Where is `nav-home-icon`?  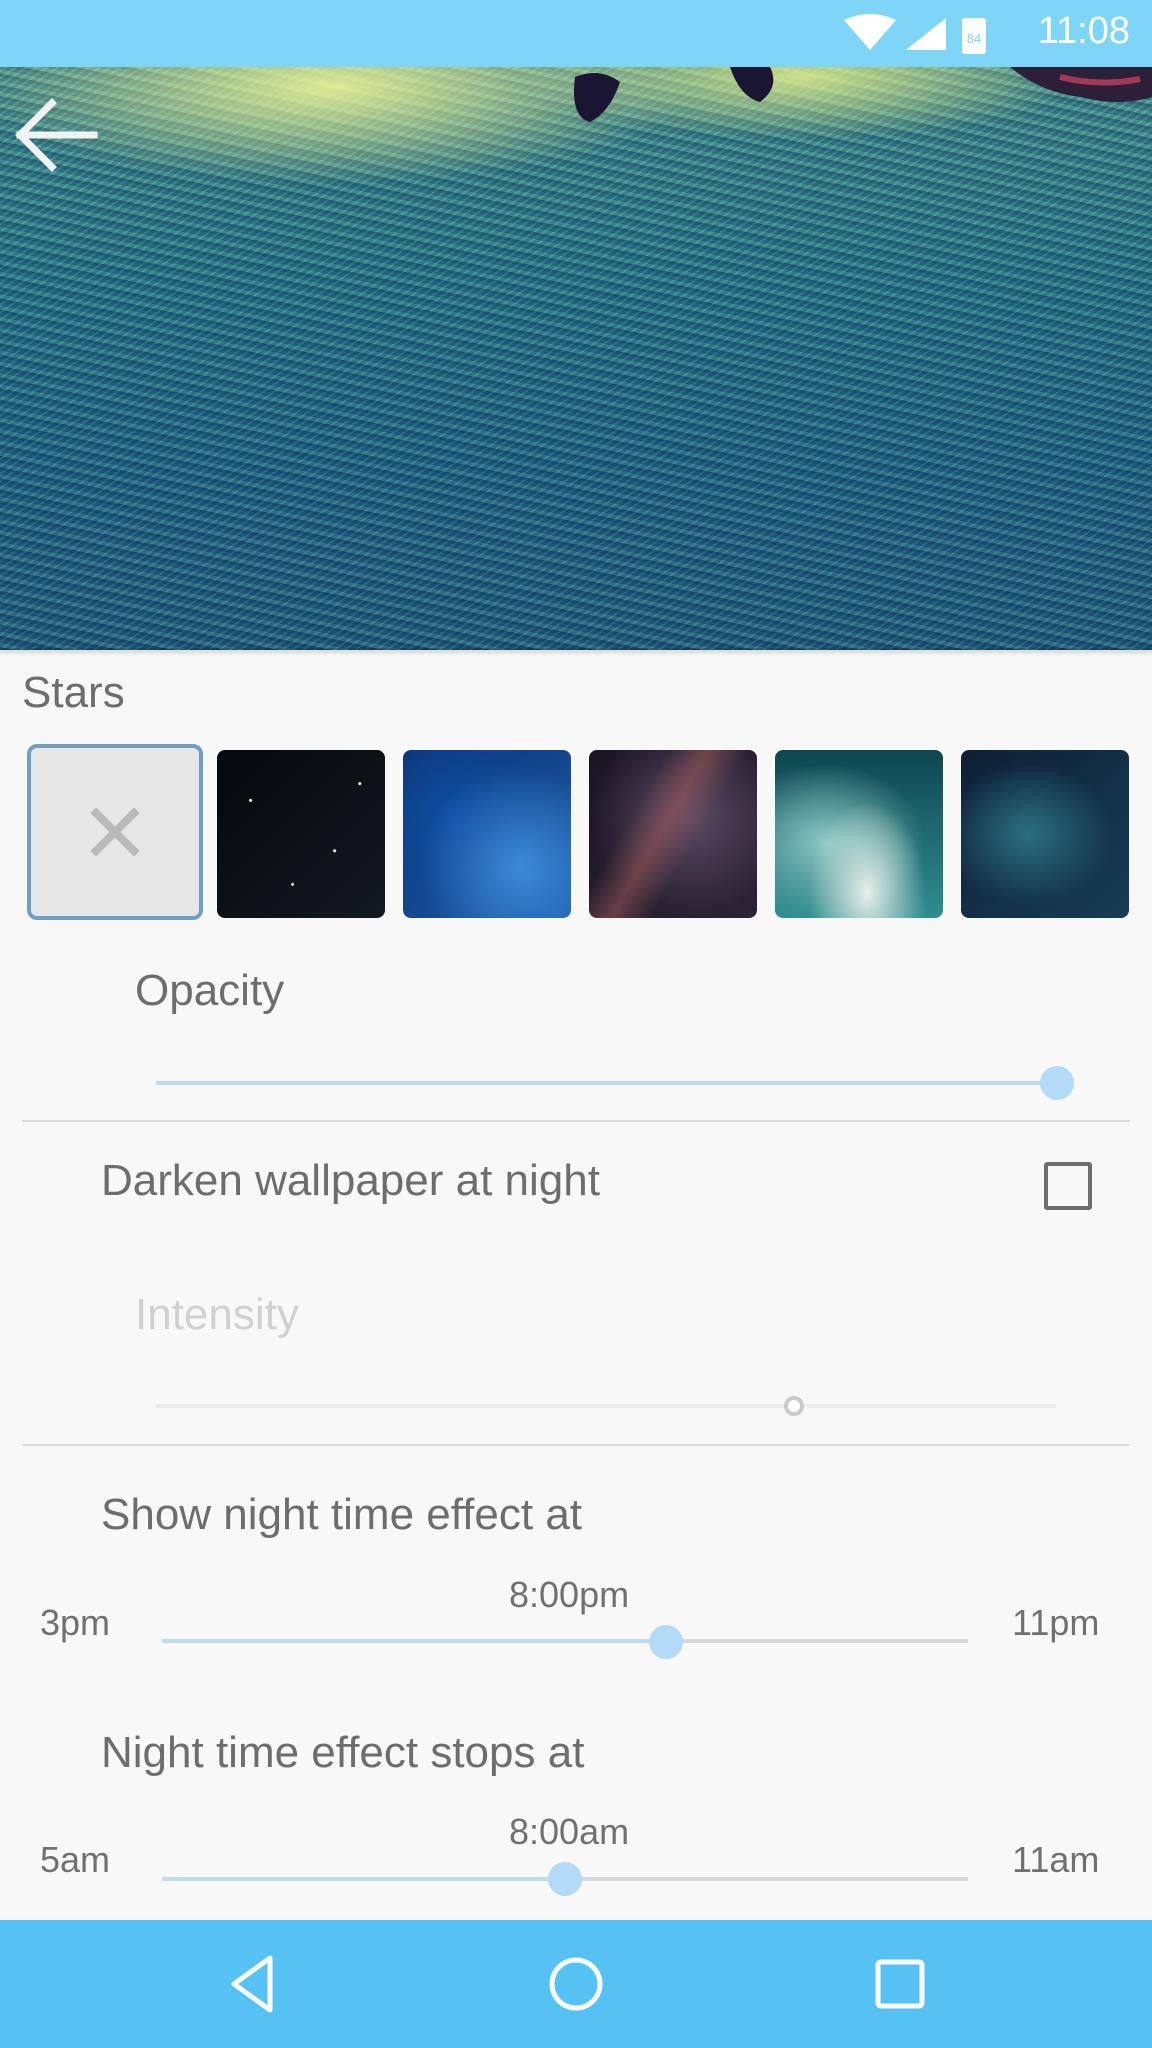 nav-home-icon is located at coordinates (576, 1984).